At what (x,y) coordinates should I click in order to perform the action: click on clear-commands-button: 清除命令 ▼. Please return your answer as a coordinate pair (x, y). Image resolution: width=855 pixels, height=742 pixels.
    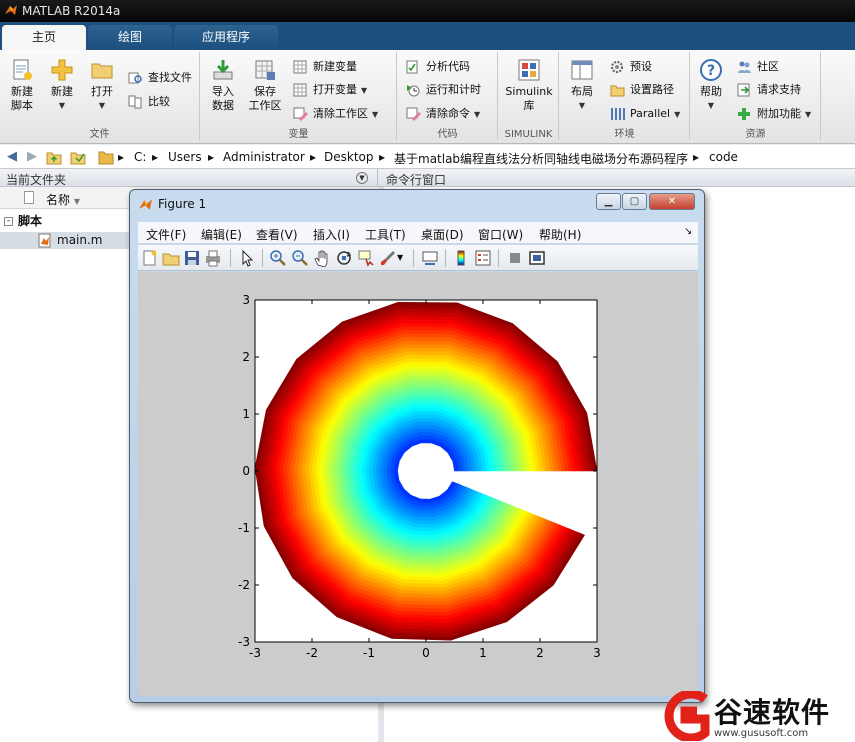
    Looking at the image, I should click on (443, 114).